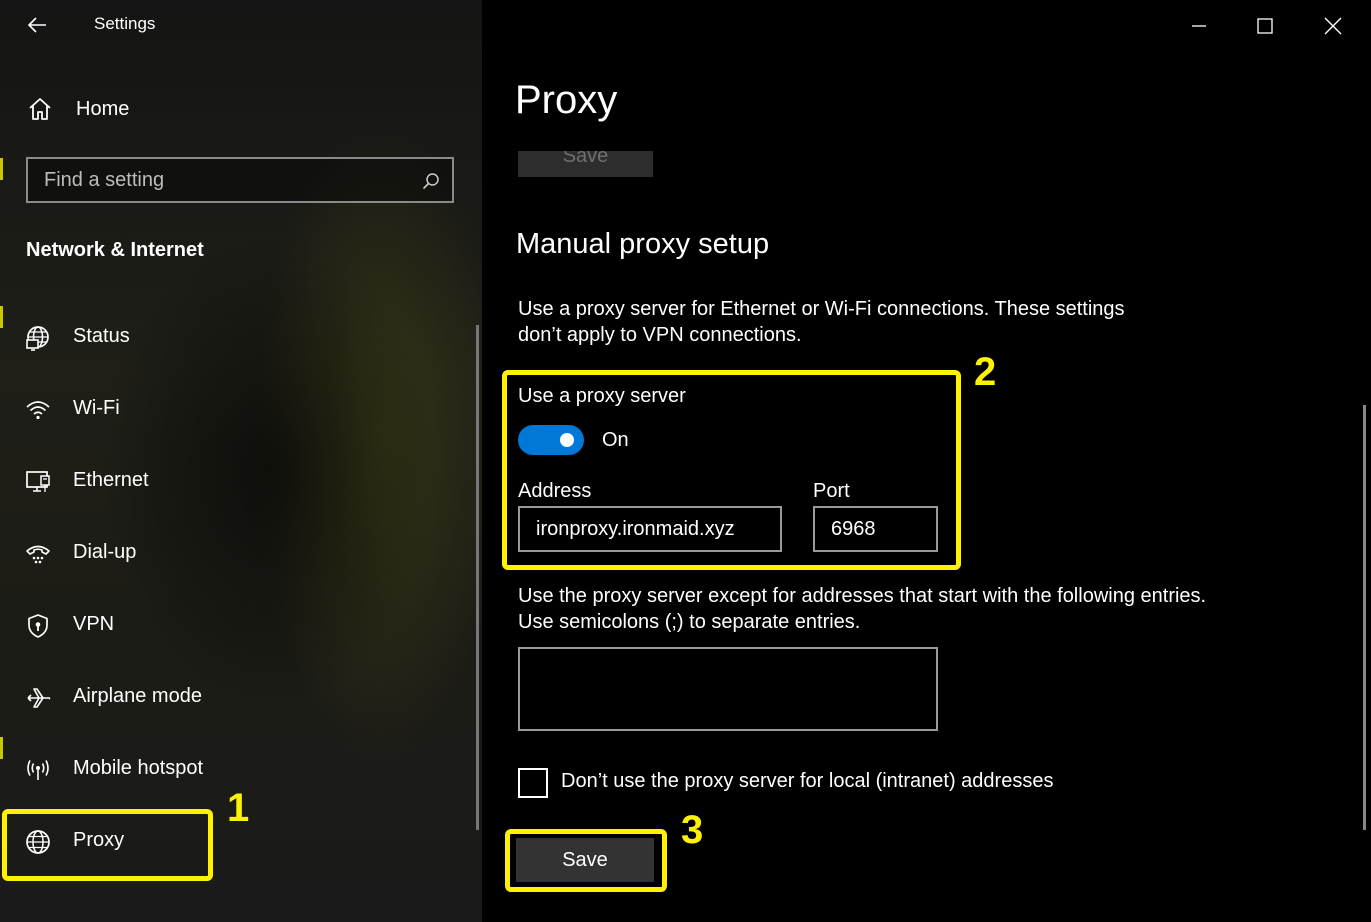 This screenshot has height=922, width=1371. I want to click on search-input, so click(218, 180).